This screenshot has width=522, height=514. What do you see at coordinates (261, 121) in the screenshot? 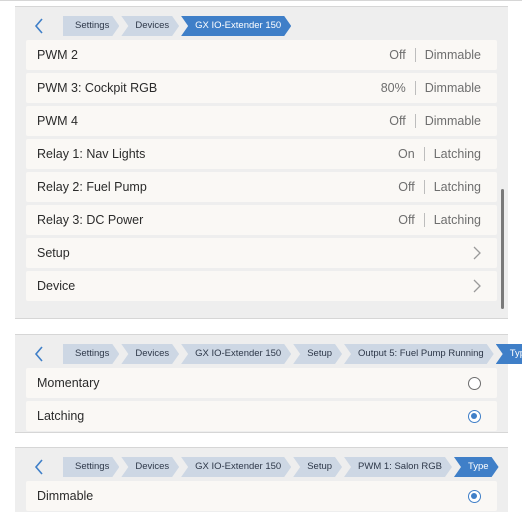
I see `list-item-pwm-4: PWM 4 Off Dimmable` at bounding box center [261, 121].